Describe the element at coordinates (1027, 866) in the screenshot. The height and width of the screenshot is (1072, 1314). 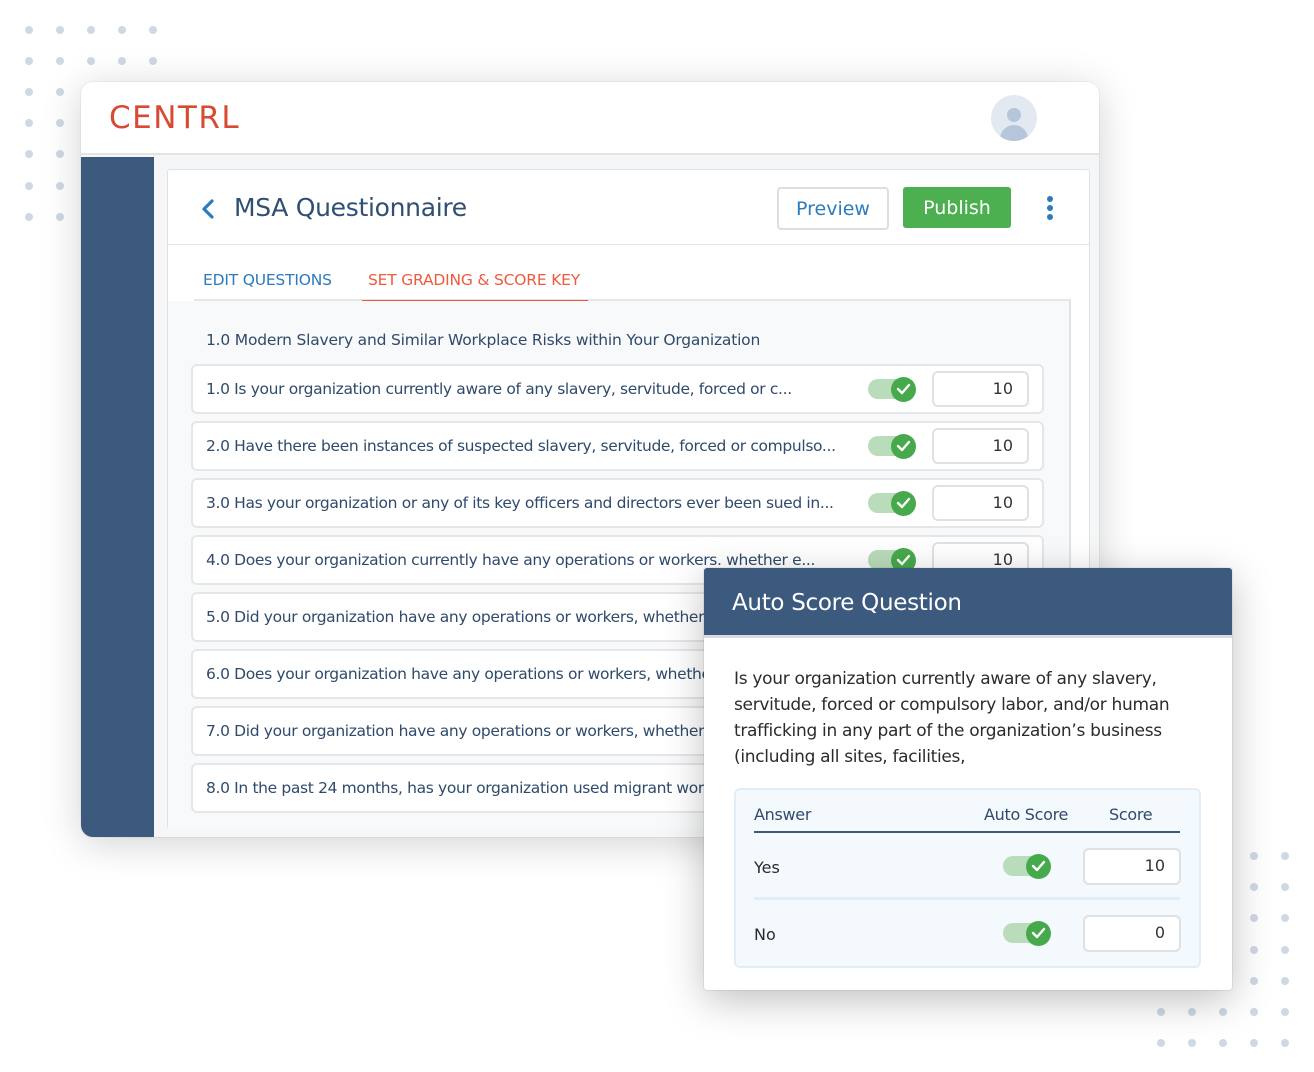
I see `auto-score-toggle-yes` at that location.